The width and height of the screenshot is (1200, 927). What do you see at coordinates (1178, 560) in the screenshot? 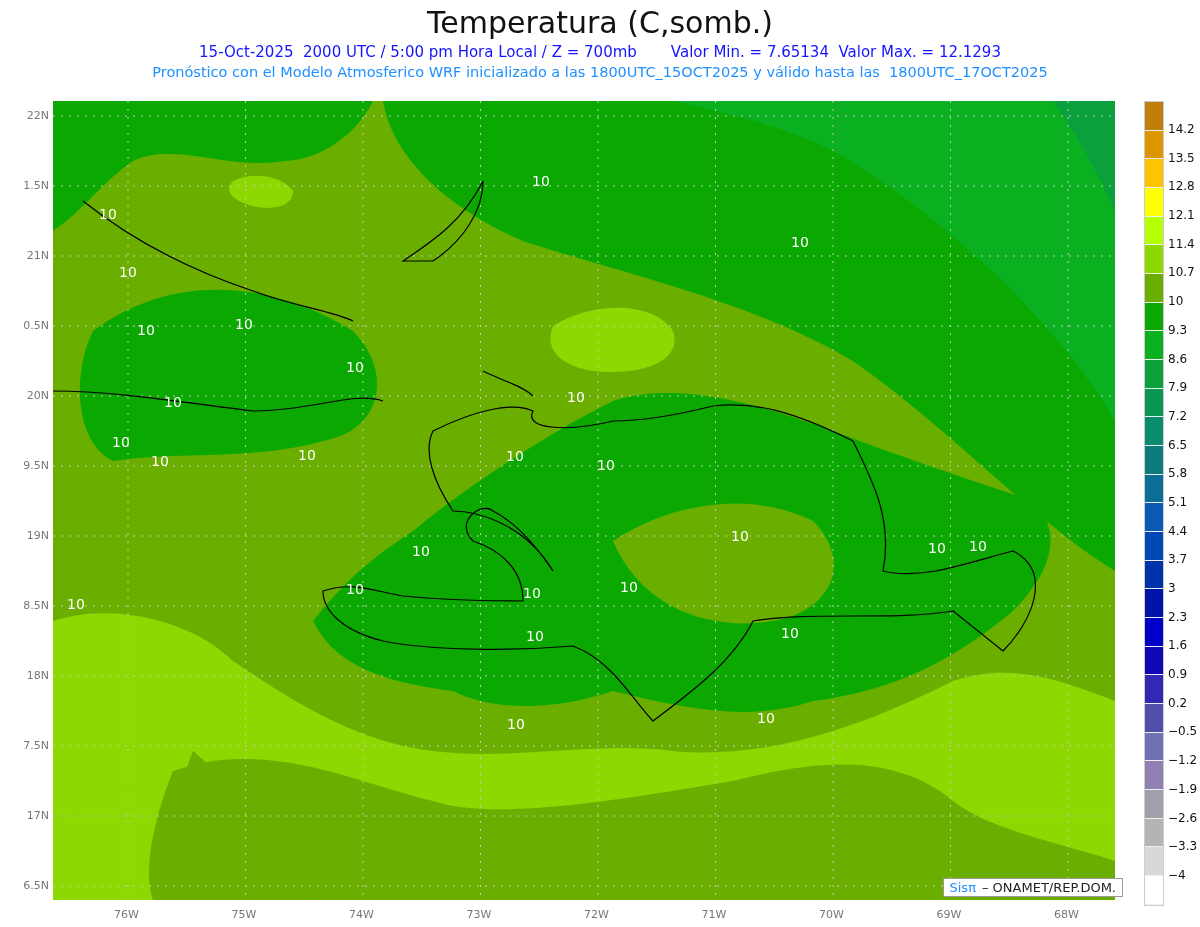
I see `colorbar-label: 3.7` at bounding box center [1178, 560].